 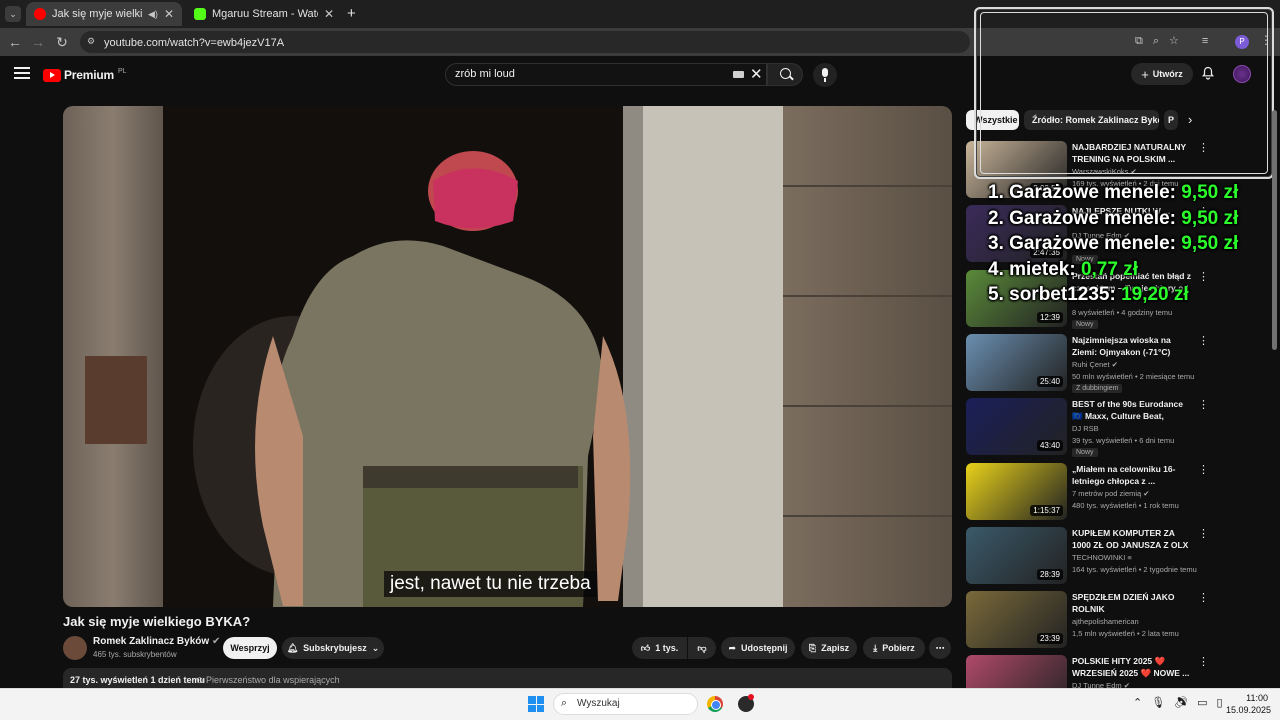 What do you see at coordinates (92, 41) in the screenshot?
I see `site-info-icon: ⚙` at bounding box center [92, 41].